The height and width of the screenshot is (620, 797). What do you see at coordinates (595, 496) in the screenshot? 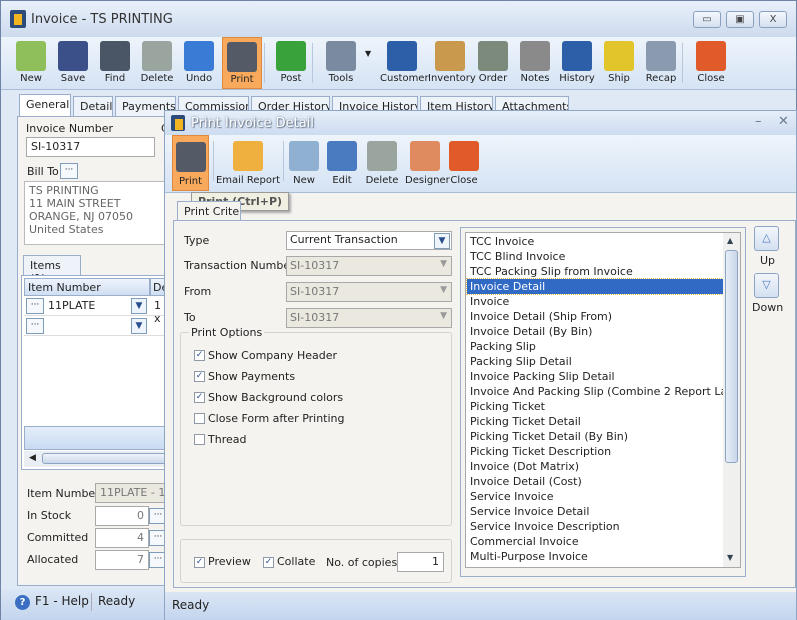
I see `list-item: Service Invoice` at bounding box center [595, 496].